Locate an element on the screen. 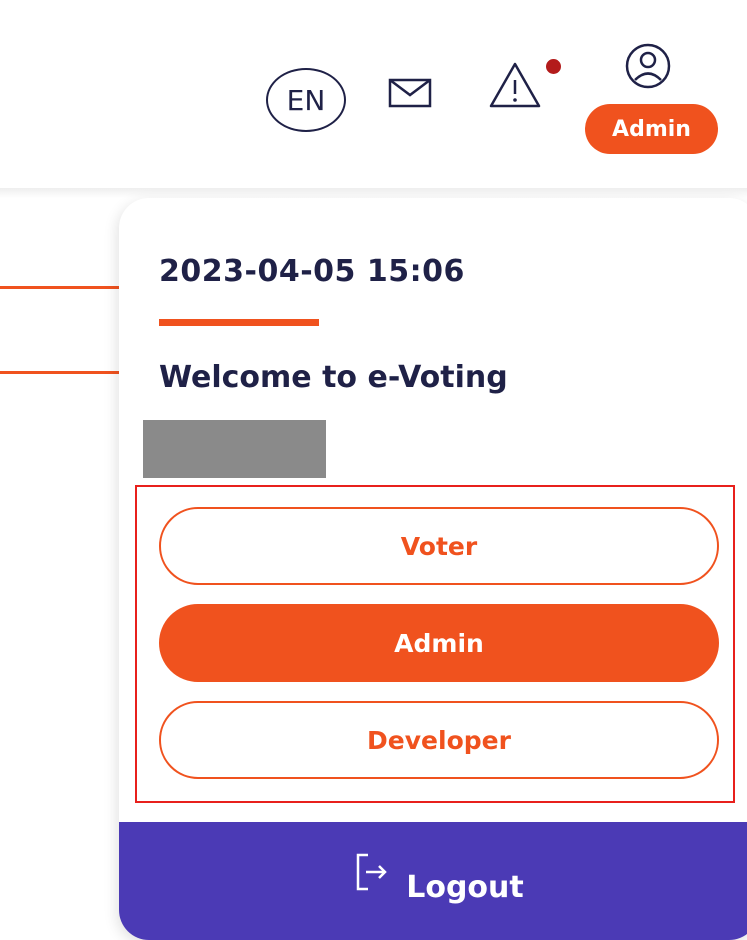 The height and width of the screenshot is (940, 747). role-button-developer: Developer is located at coordinates (439, 740).